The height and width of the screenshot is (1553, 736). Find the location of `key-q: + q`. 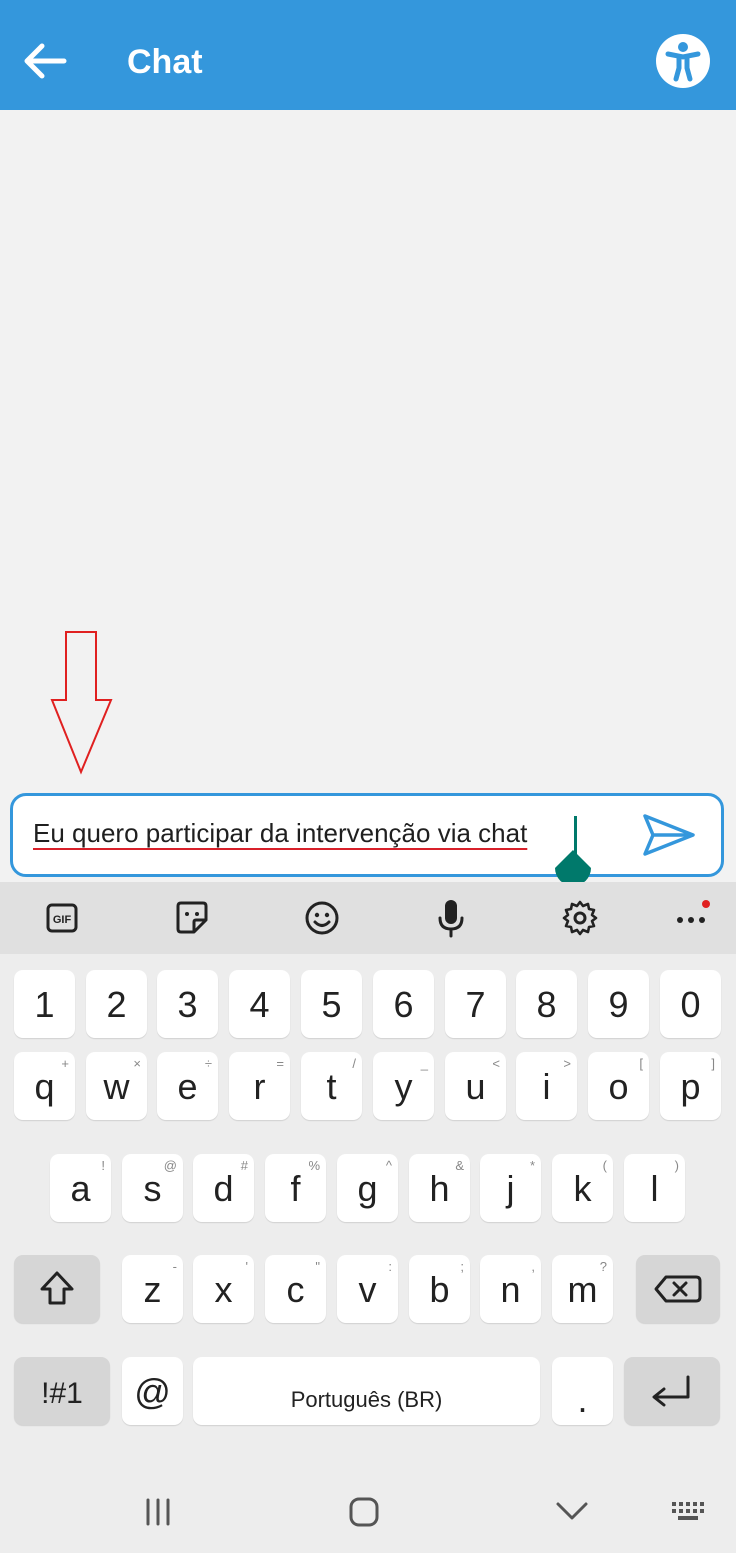

key-q: + q is located at coordinates (44, 1086).